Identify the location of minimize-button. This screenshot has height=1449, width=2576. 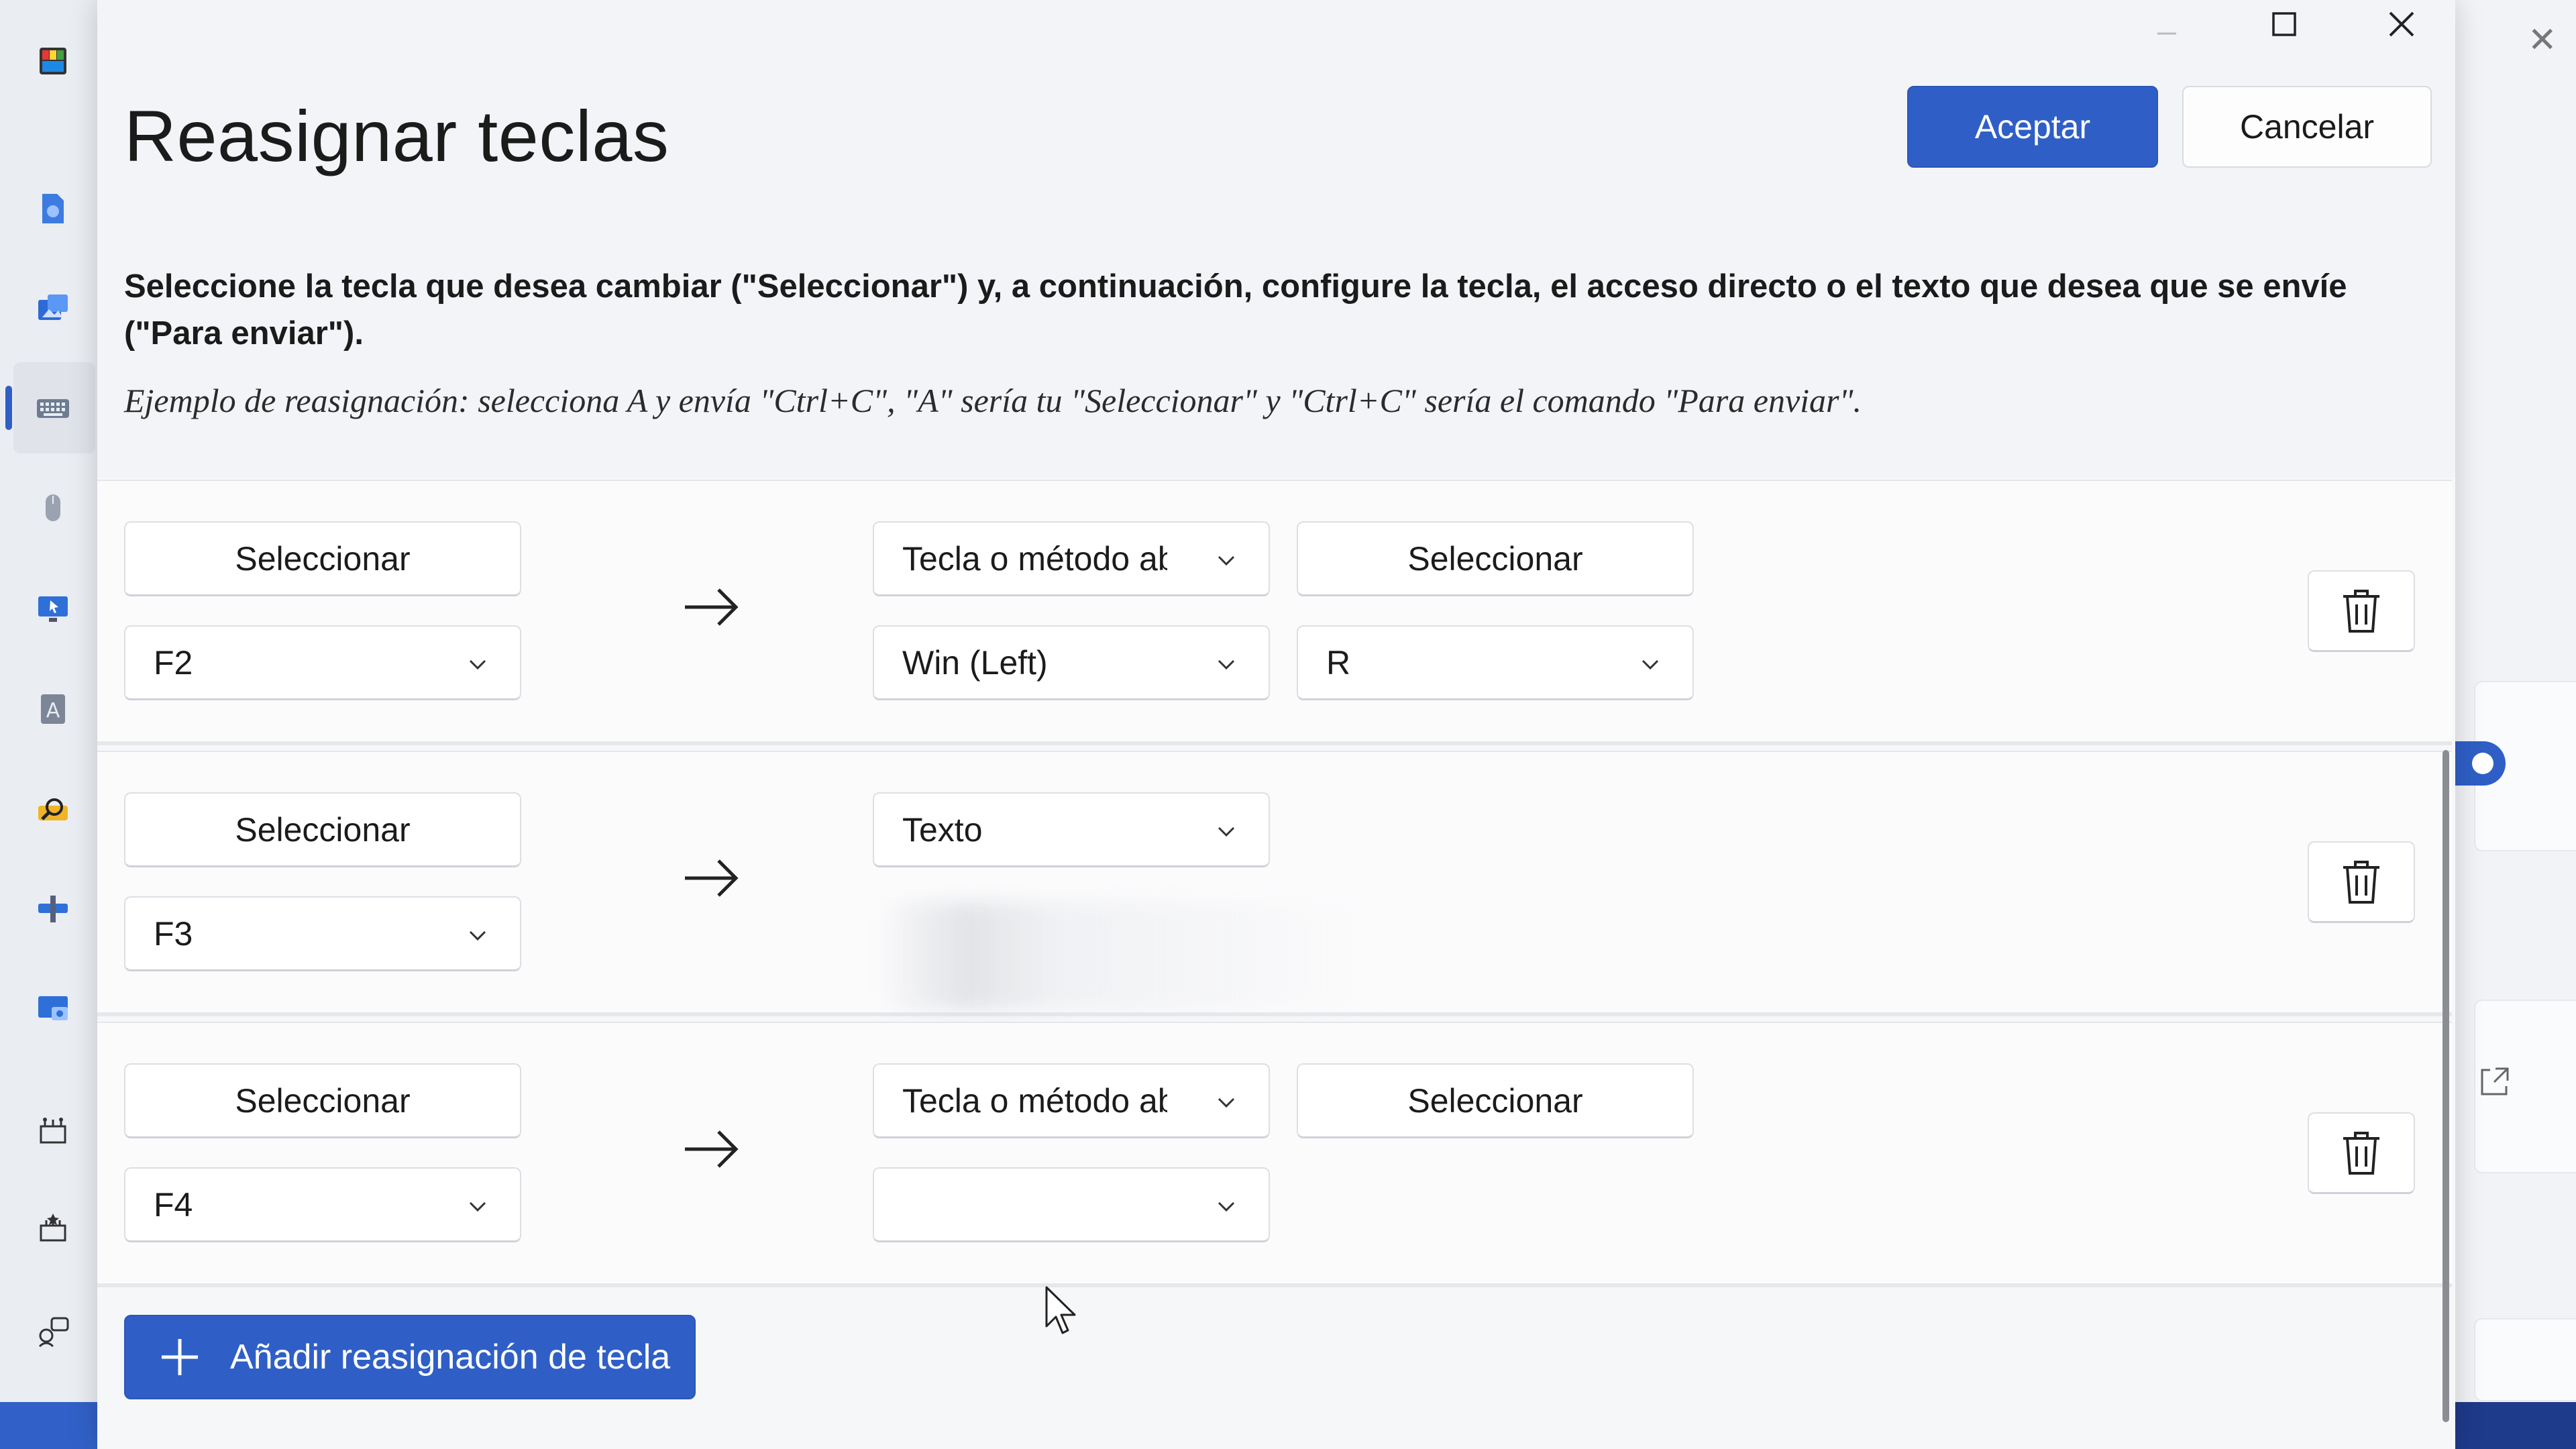
(2167, 24).